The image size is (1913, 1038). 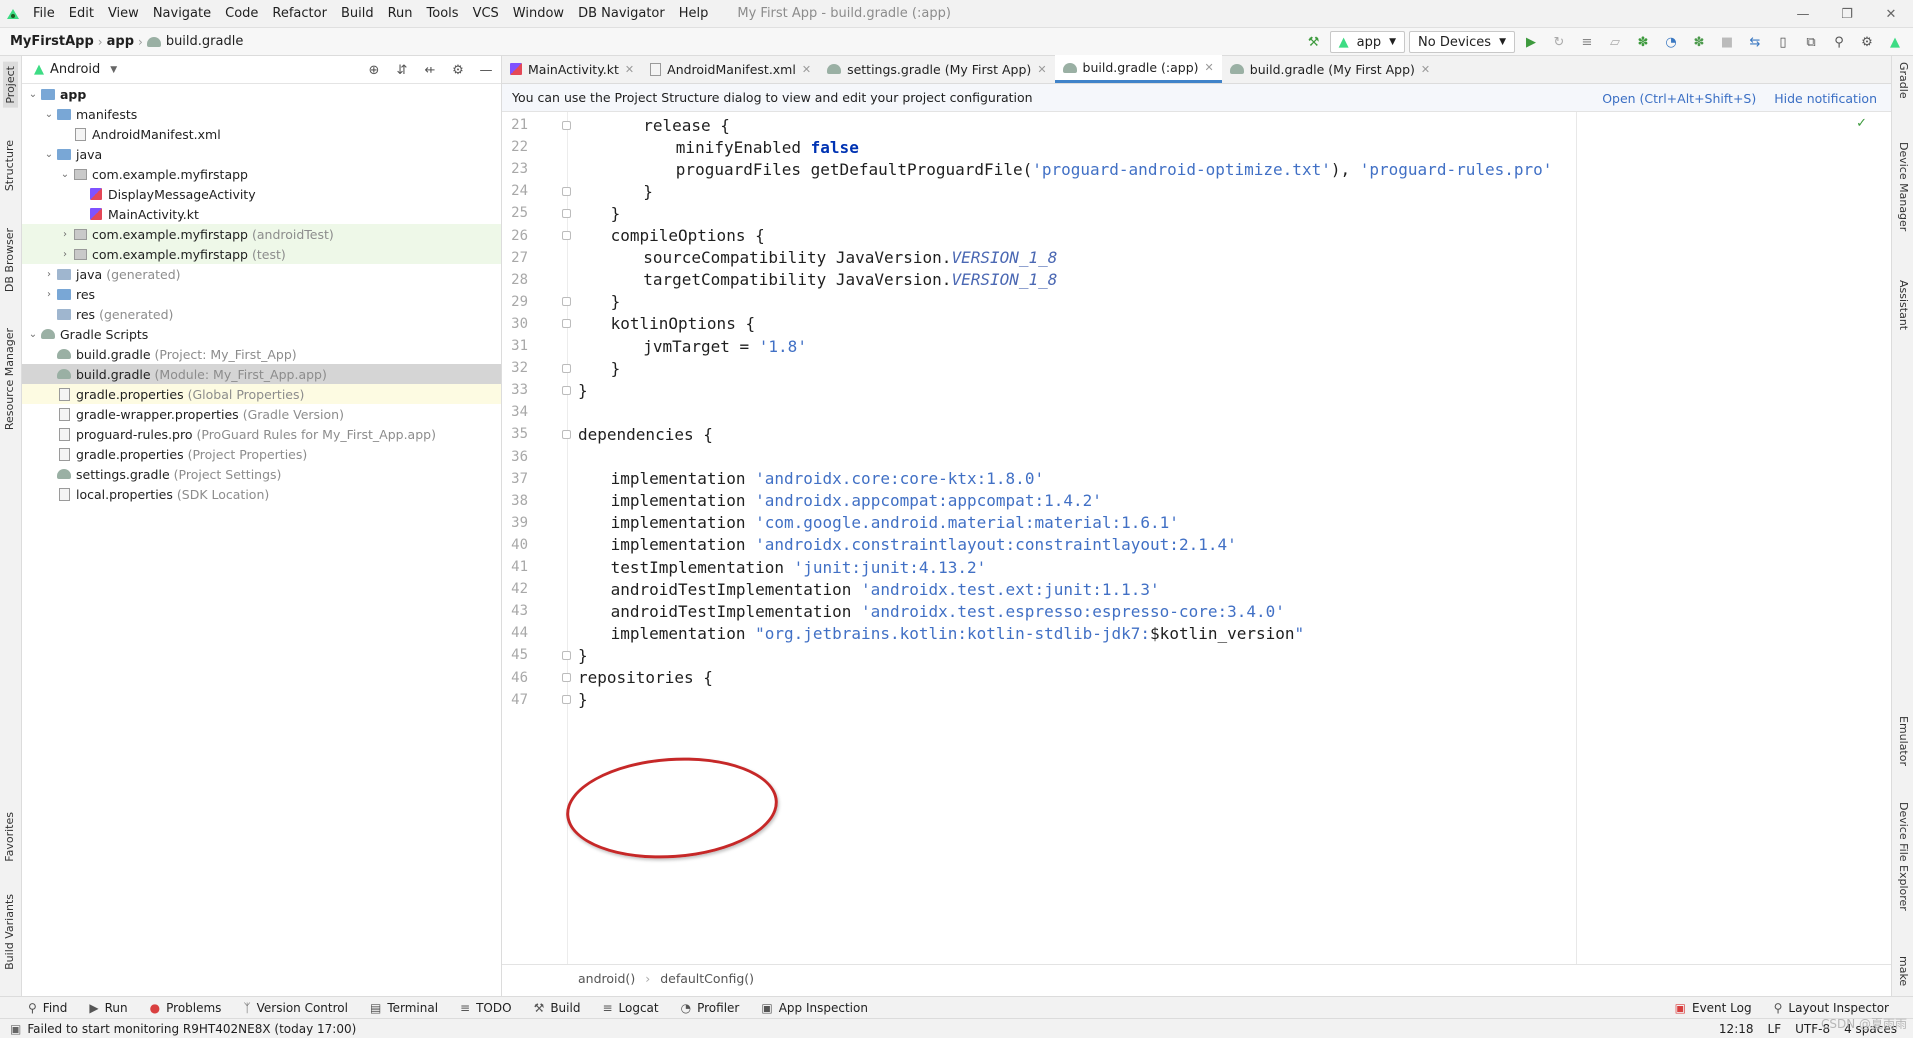 What do you see at coordinates (1895, 42) in the screenshot?
I see `android-icon: ▲` at bounding box center [1895, 42].